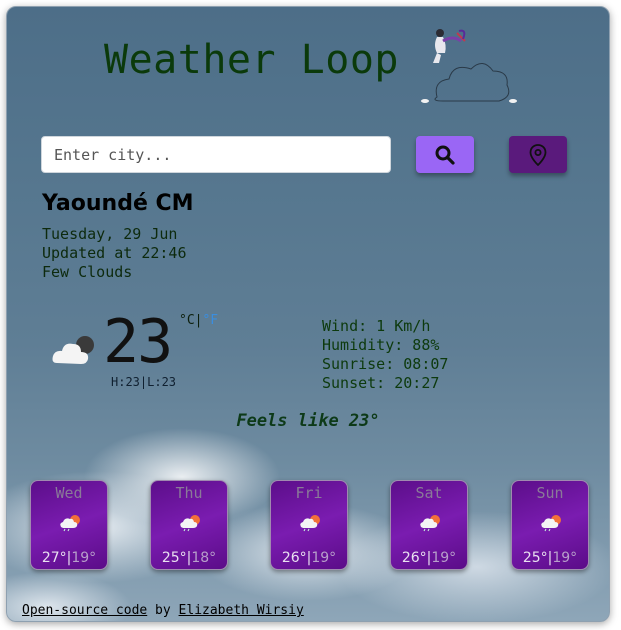 This screenshot has height=630, width=621. What do you see at coordinates (251, 60) in the screenshot?
I see `app-title: Weather Loop` at bounding box center [251, 60].